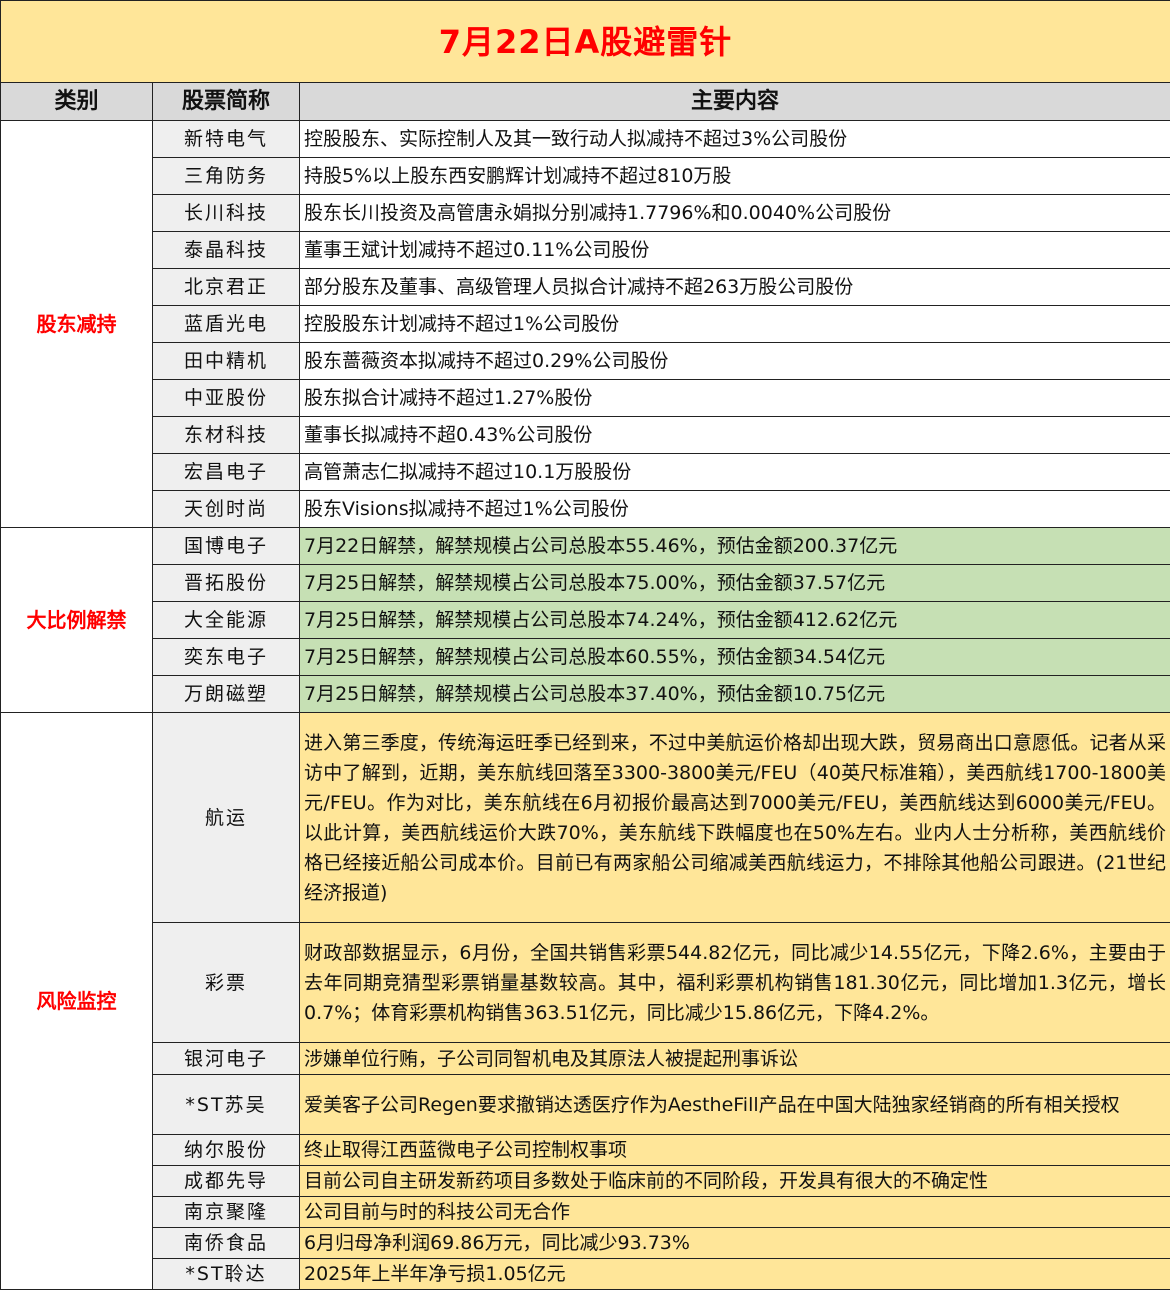  I want to click on stock-name-cell: 国博电子, so click(226, 546).